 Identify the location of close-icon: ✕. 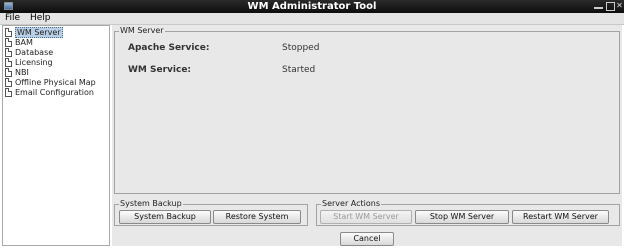
(619, 6).